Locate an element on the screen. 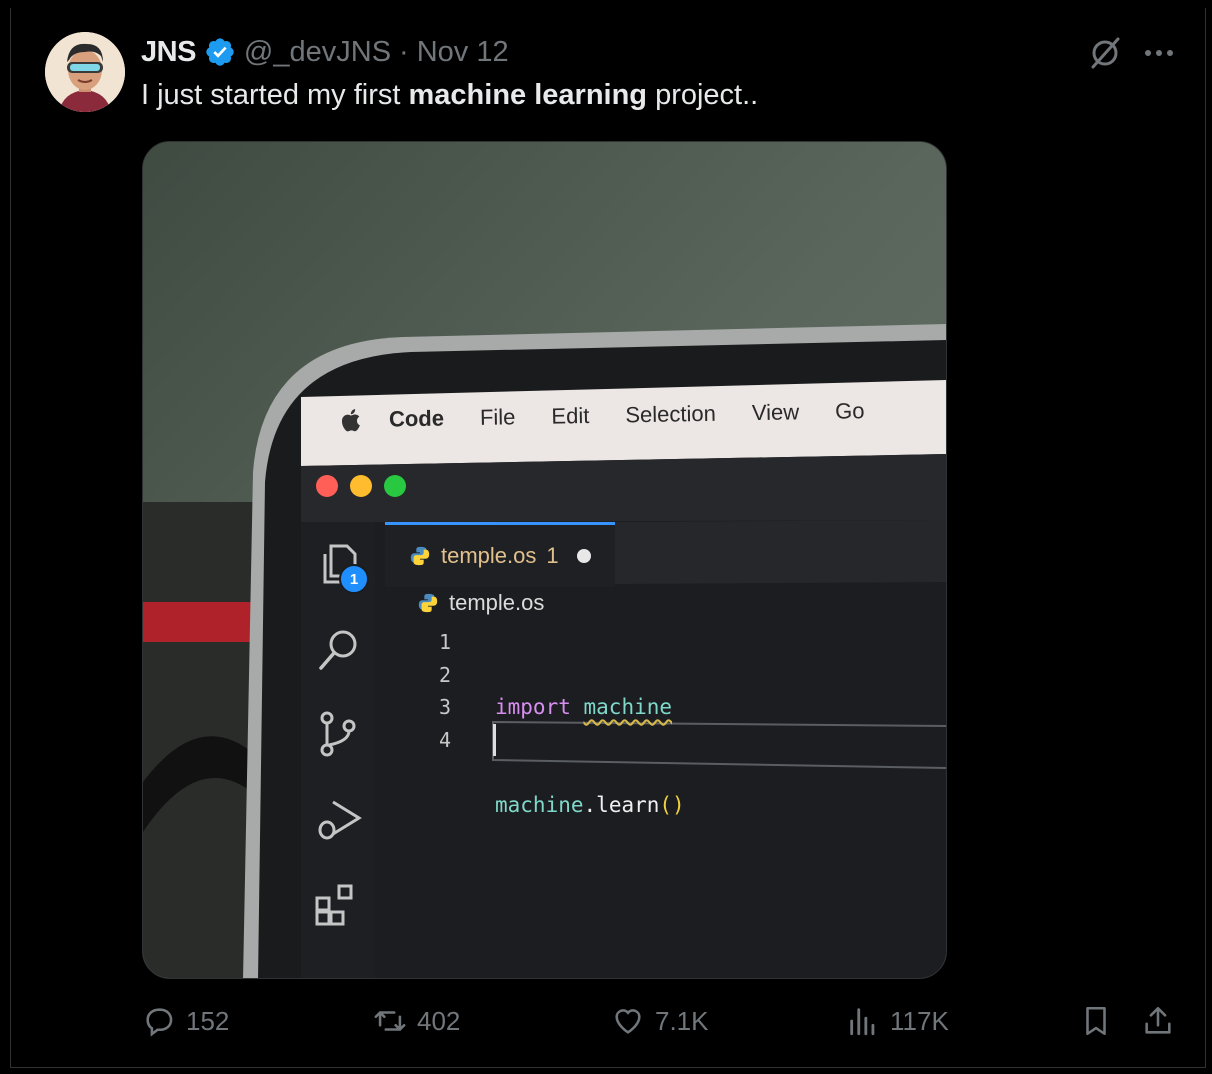 Image resolution: width=1212 pixels, height=1074 pixels. import-keyword: import is located at coordinates (533, 707).